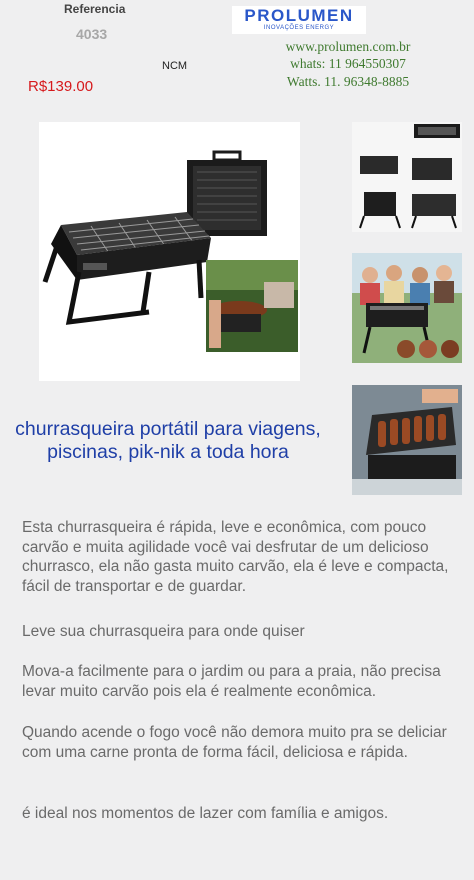 Image resolution: width=474 pixels, height=880 pixels. Describe the element at coordinates (175, 66) in the screenshot. I see `ncm-label: NCM` at that location.